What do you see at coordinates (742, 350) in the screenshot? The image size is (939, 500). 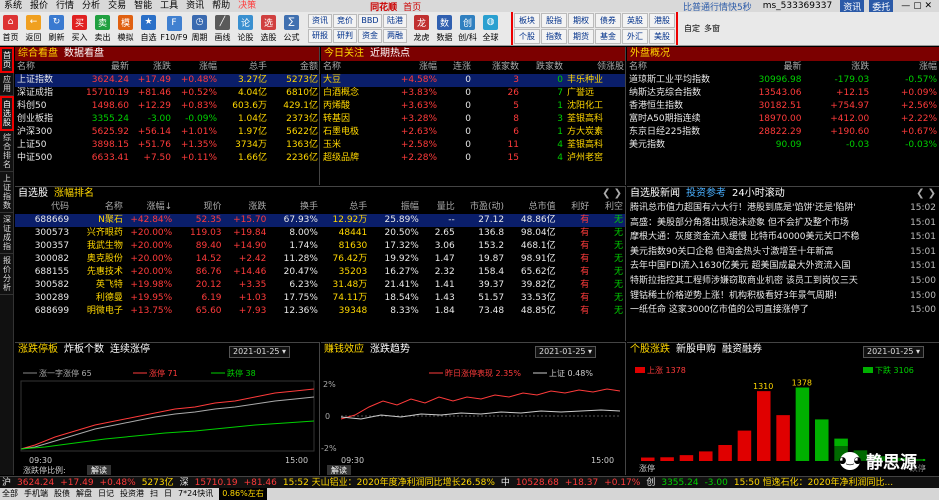 I see `chart3-tab-3: 融资融券` at bounding box center [742, 350].